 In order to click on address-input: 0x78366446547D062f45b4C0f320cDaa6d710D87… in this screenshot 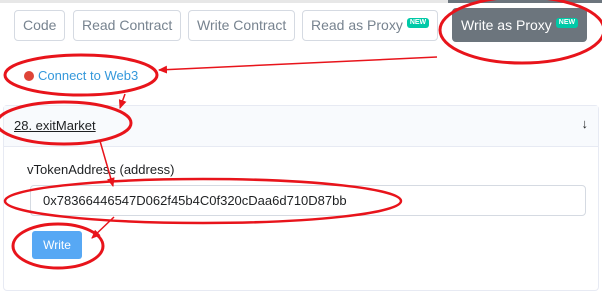, I will do `click(308, 200)`.